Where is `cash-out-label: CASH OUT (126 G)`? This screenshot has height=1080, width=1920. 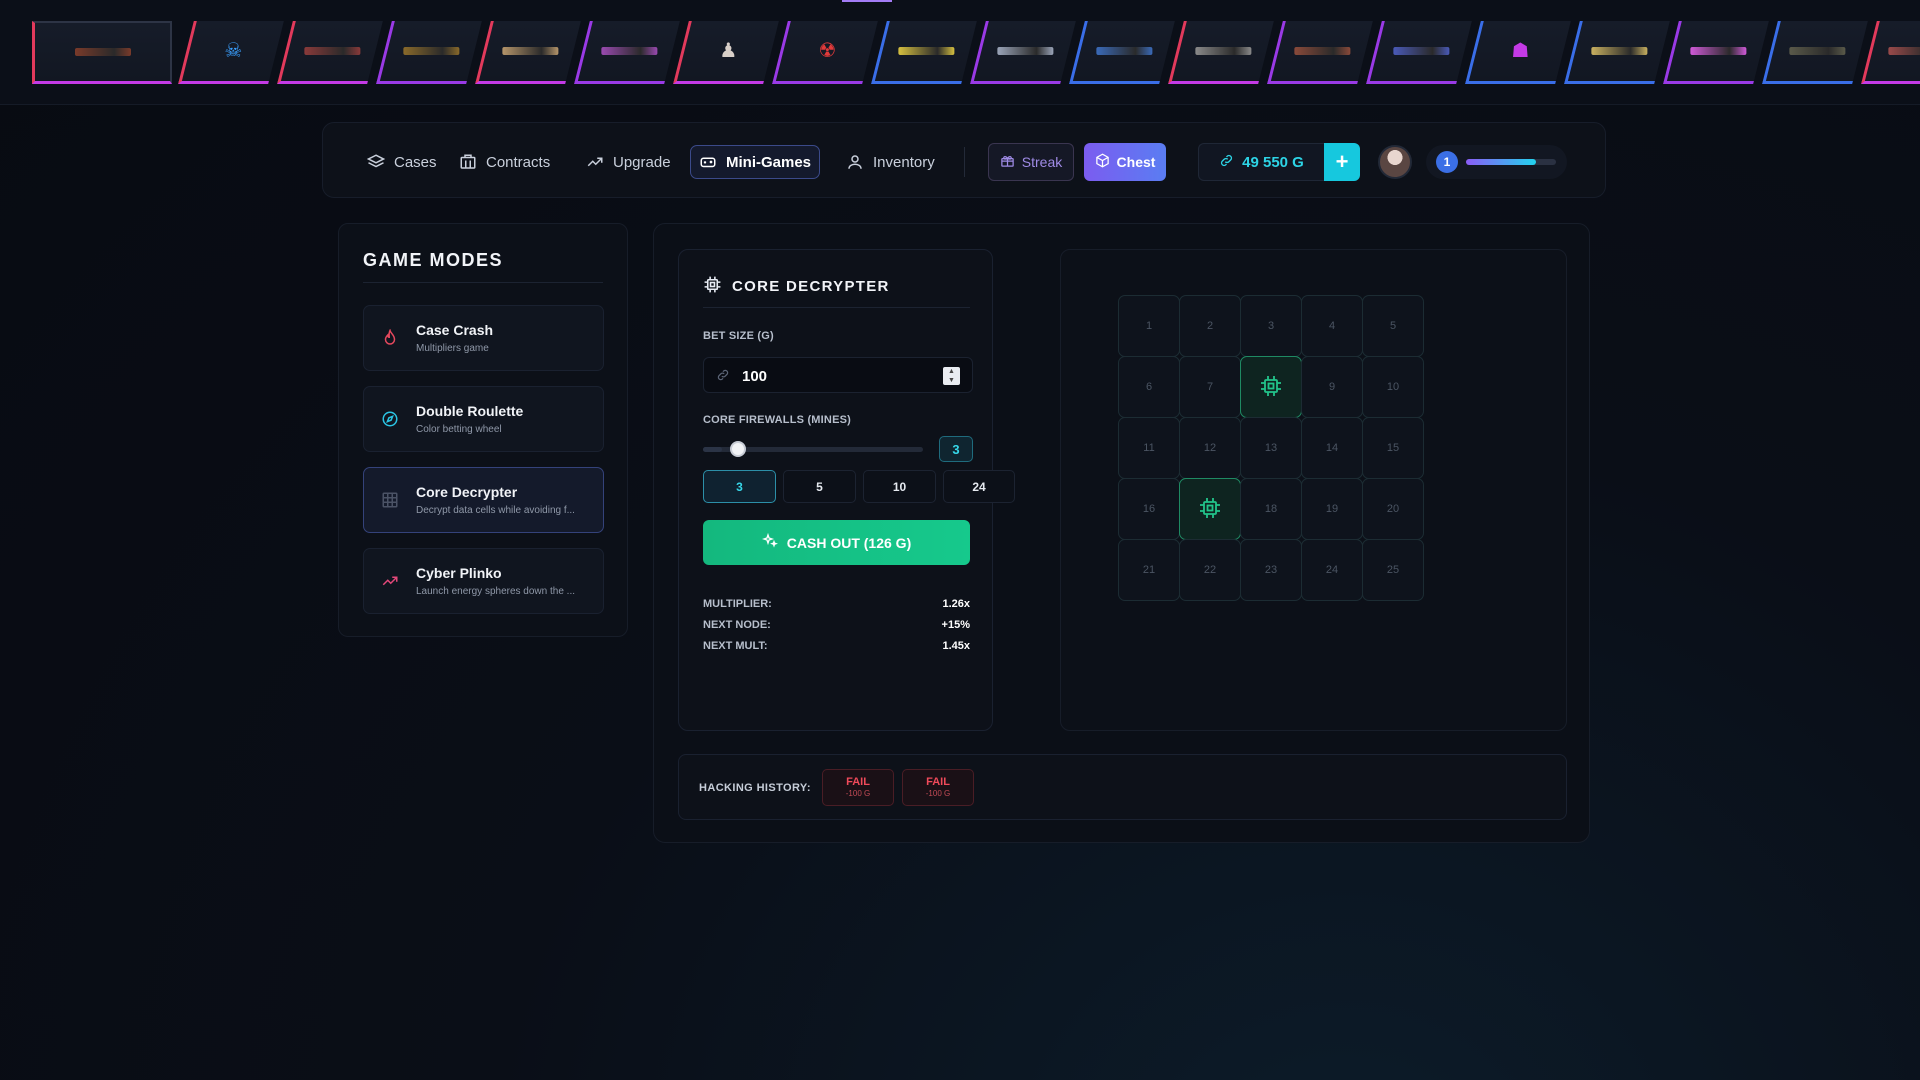
cash-out-label: CASH OUT (126 G) is located at coordinates (849, 542).